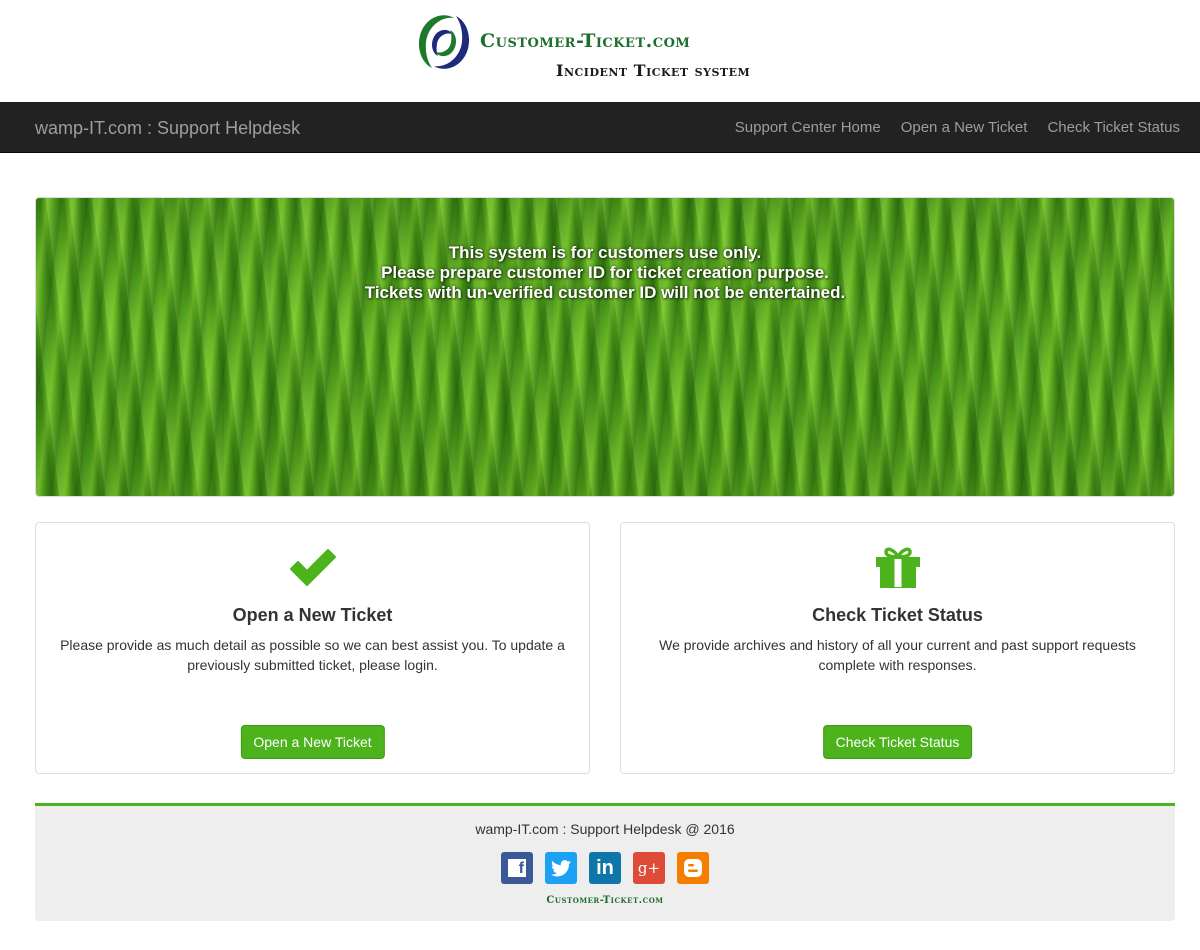  Describe the element at coordinates (653, 70) in the screenshot. I see `logo-tagline: Incident Ticket system` at that location.